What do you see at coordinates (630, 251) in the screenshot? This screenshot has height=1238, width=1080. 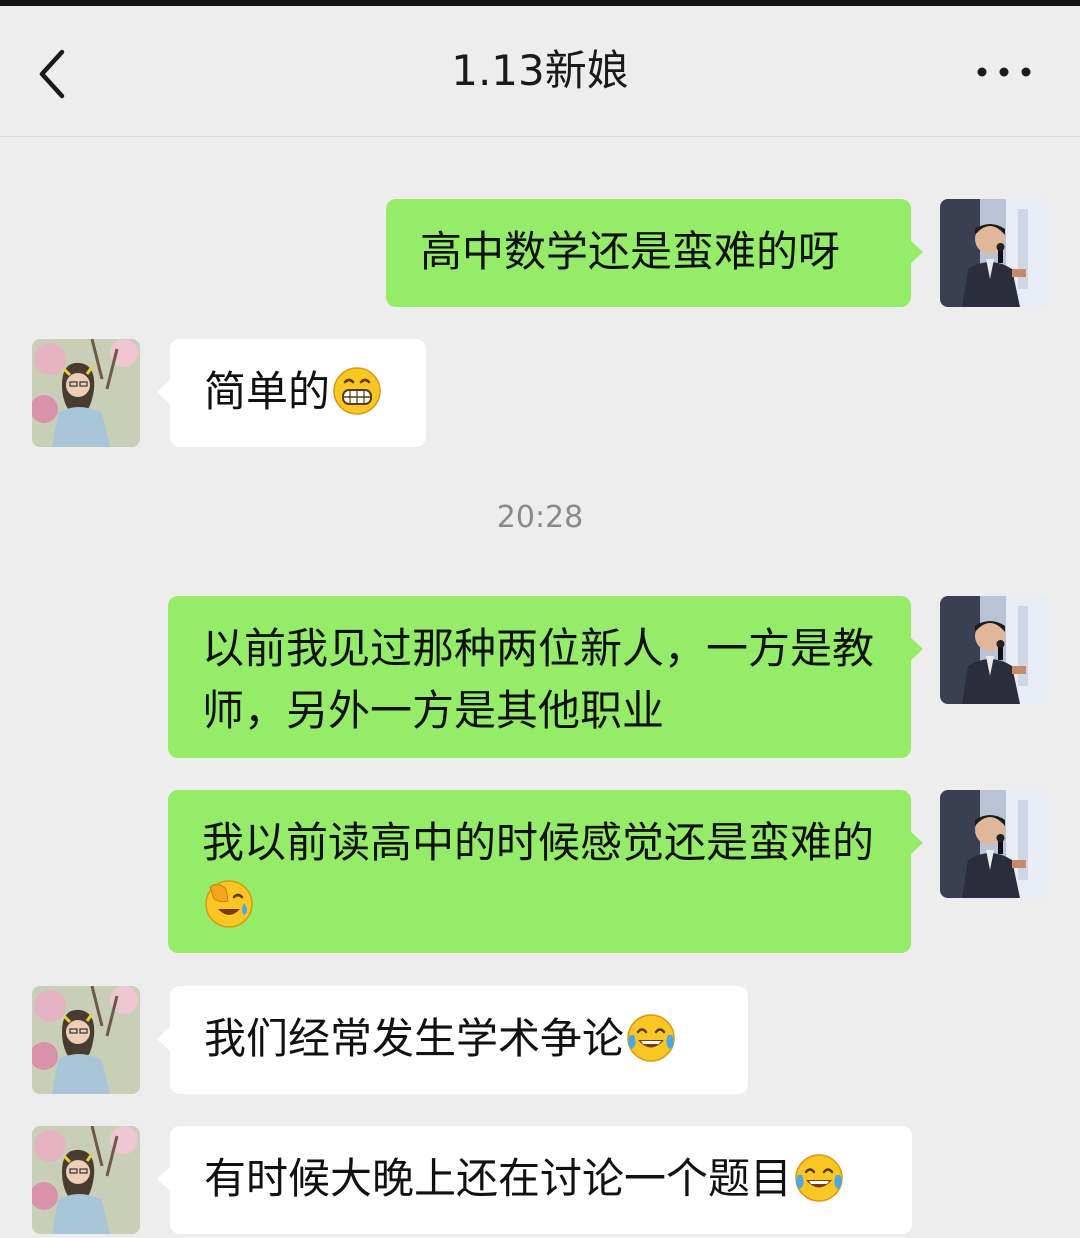 I see `message-text: 高中数学还是蛮难的呀` at bounding box center [630, 251].